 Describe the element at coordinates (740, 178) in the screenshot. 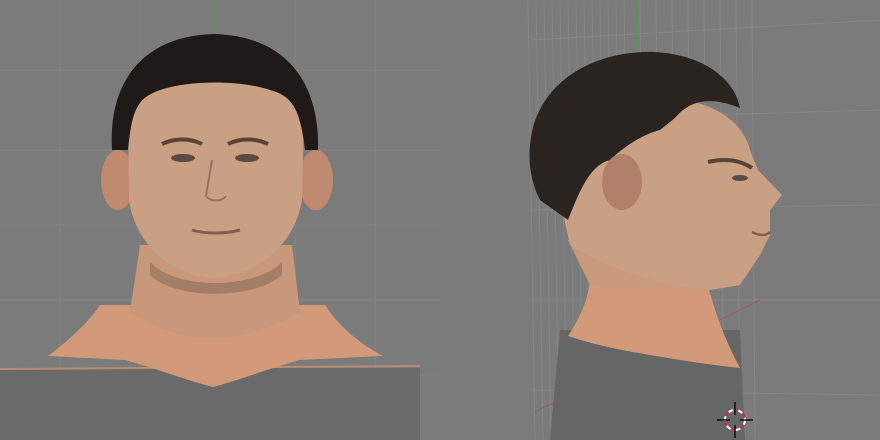

I see `side-eye` at that location.